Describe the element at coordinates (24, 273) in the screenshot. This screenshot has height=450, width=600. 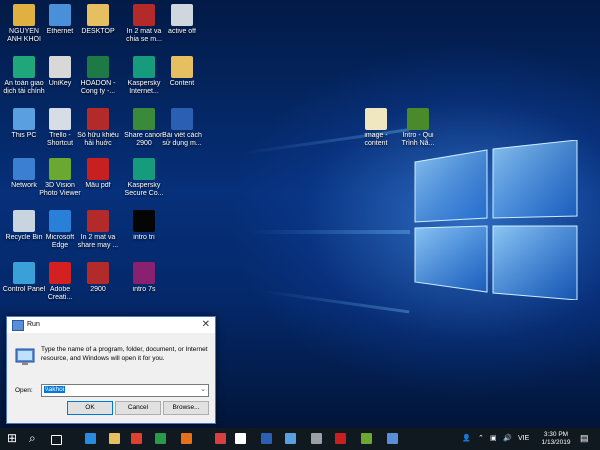
I see `control-panel-icon` at that location.